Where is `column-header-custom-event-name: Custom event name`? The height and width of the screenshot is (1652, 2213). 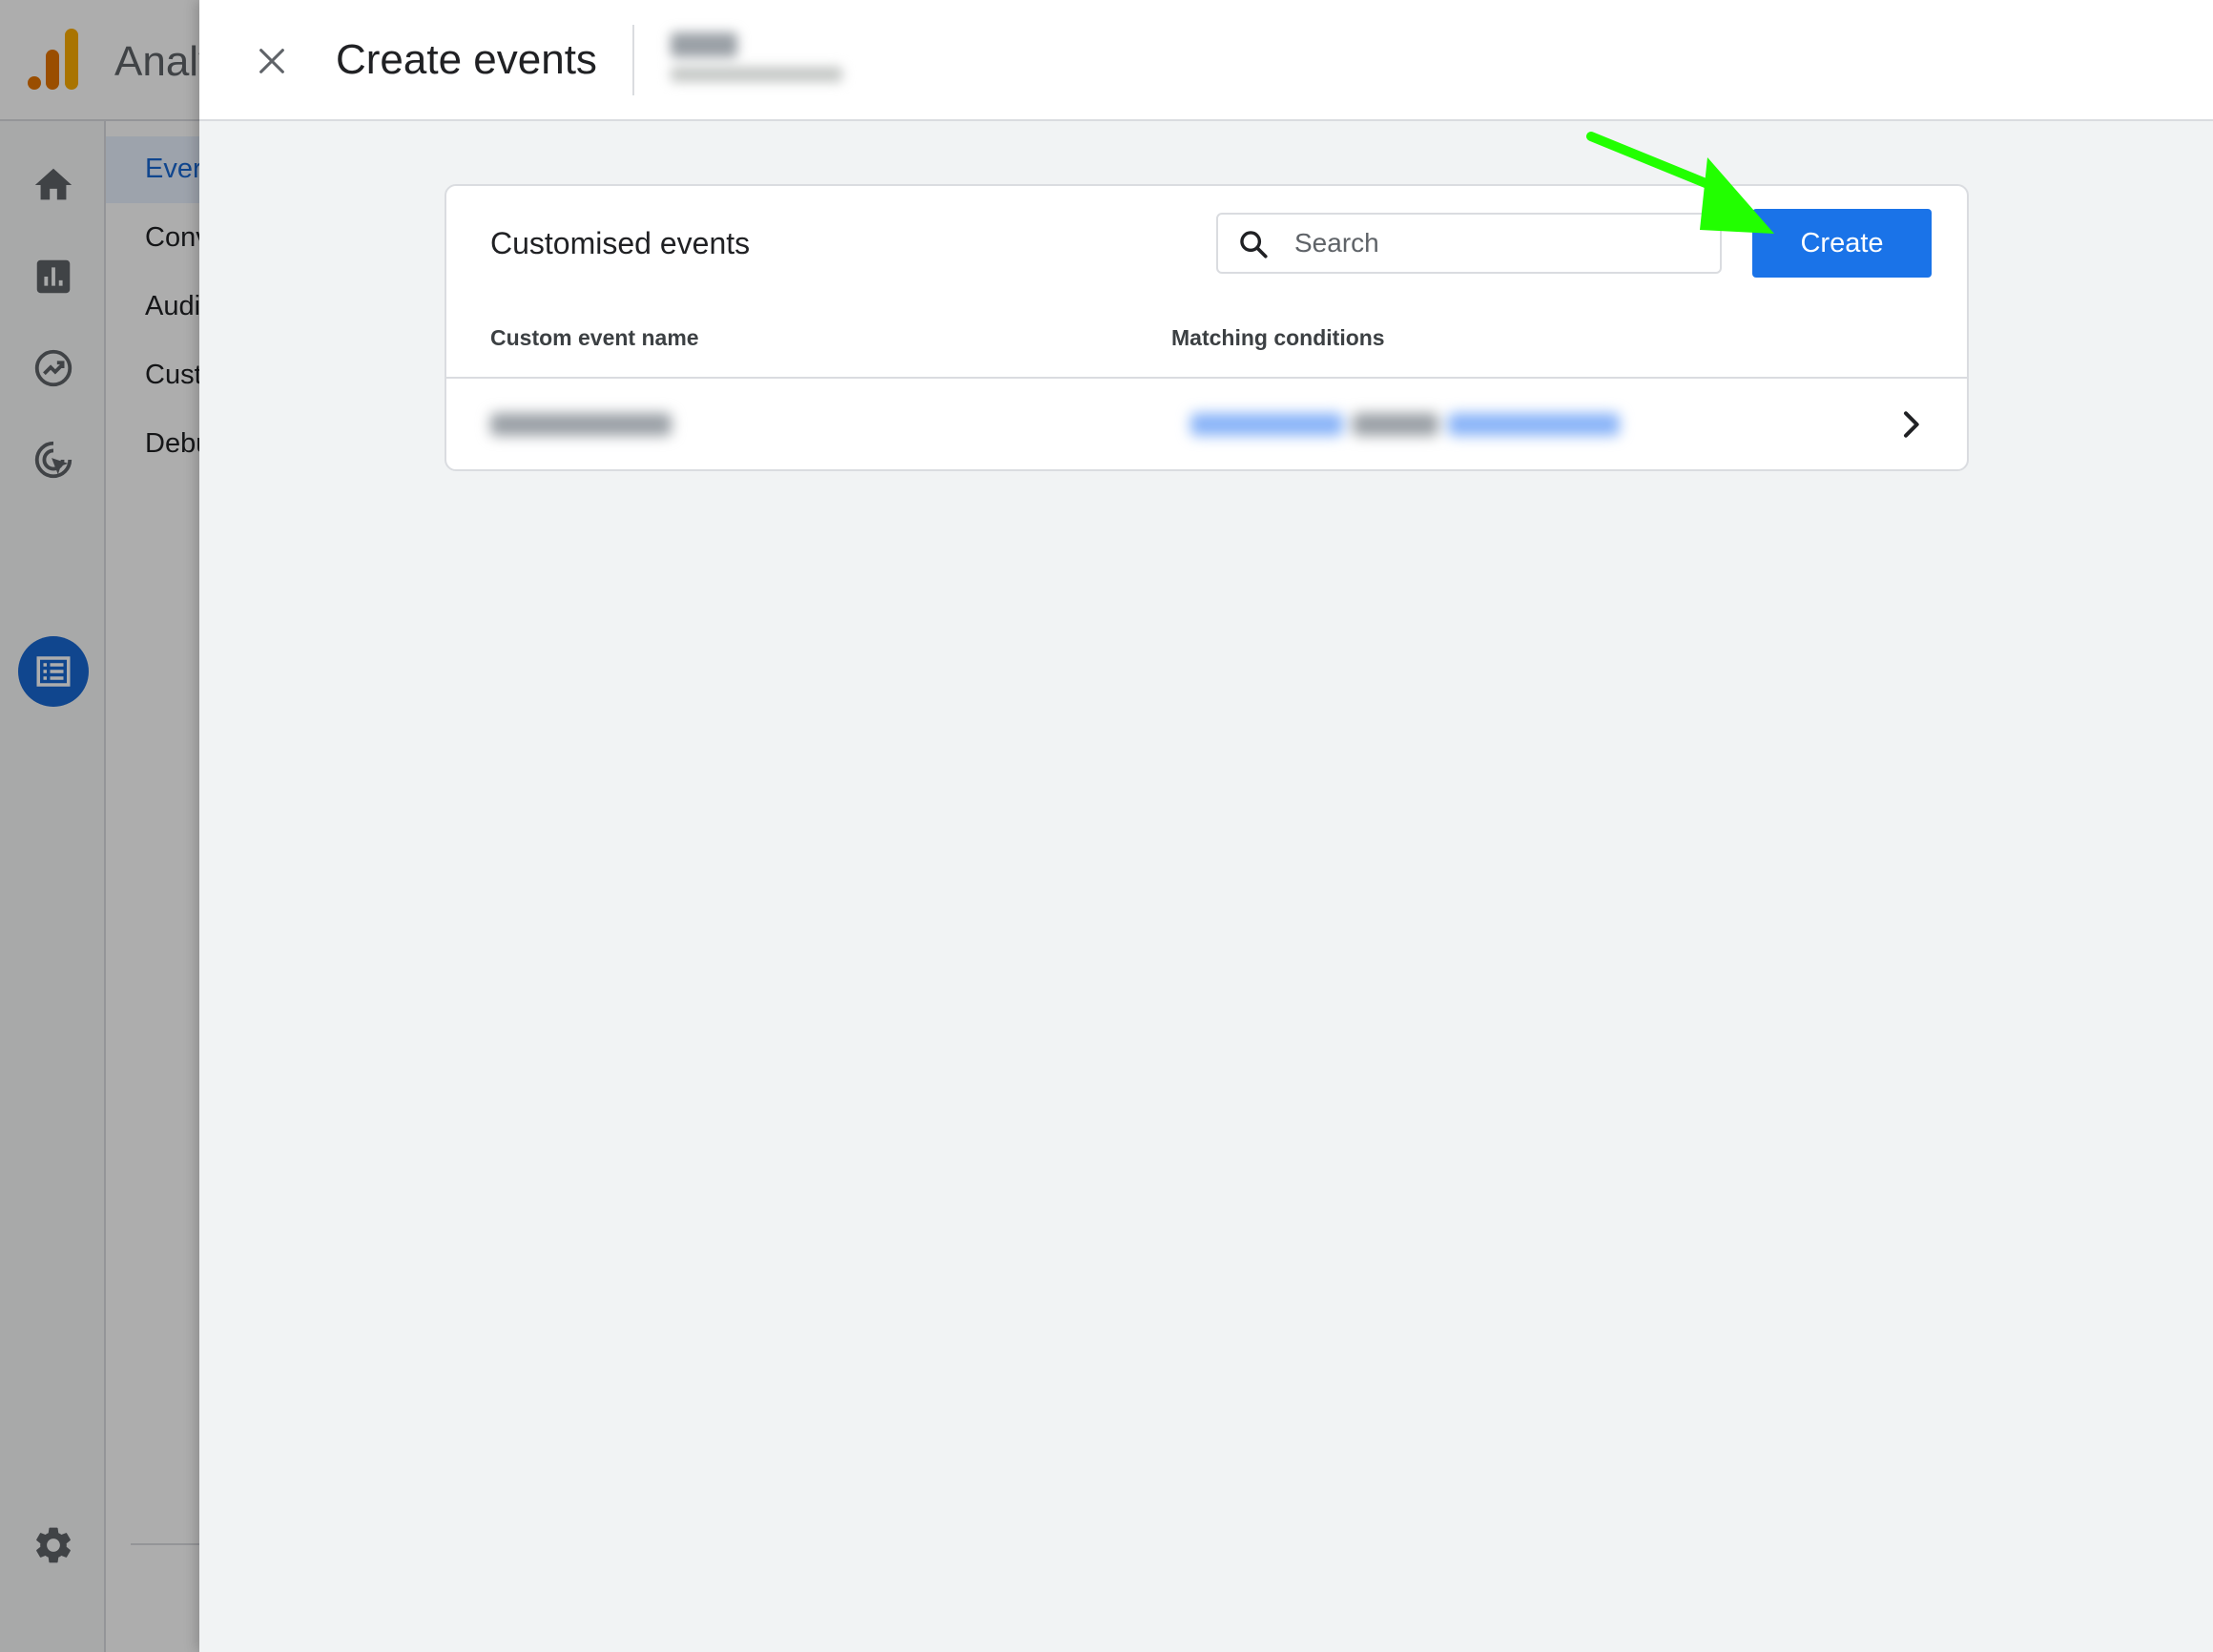
column-header-custom-event-name: Custom event name is located at coordinates (594, 337).